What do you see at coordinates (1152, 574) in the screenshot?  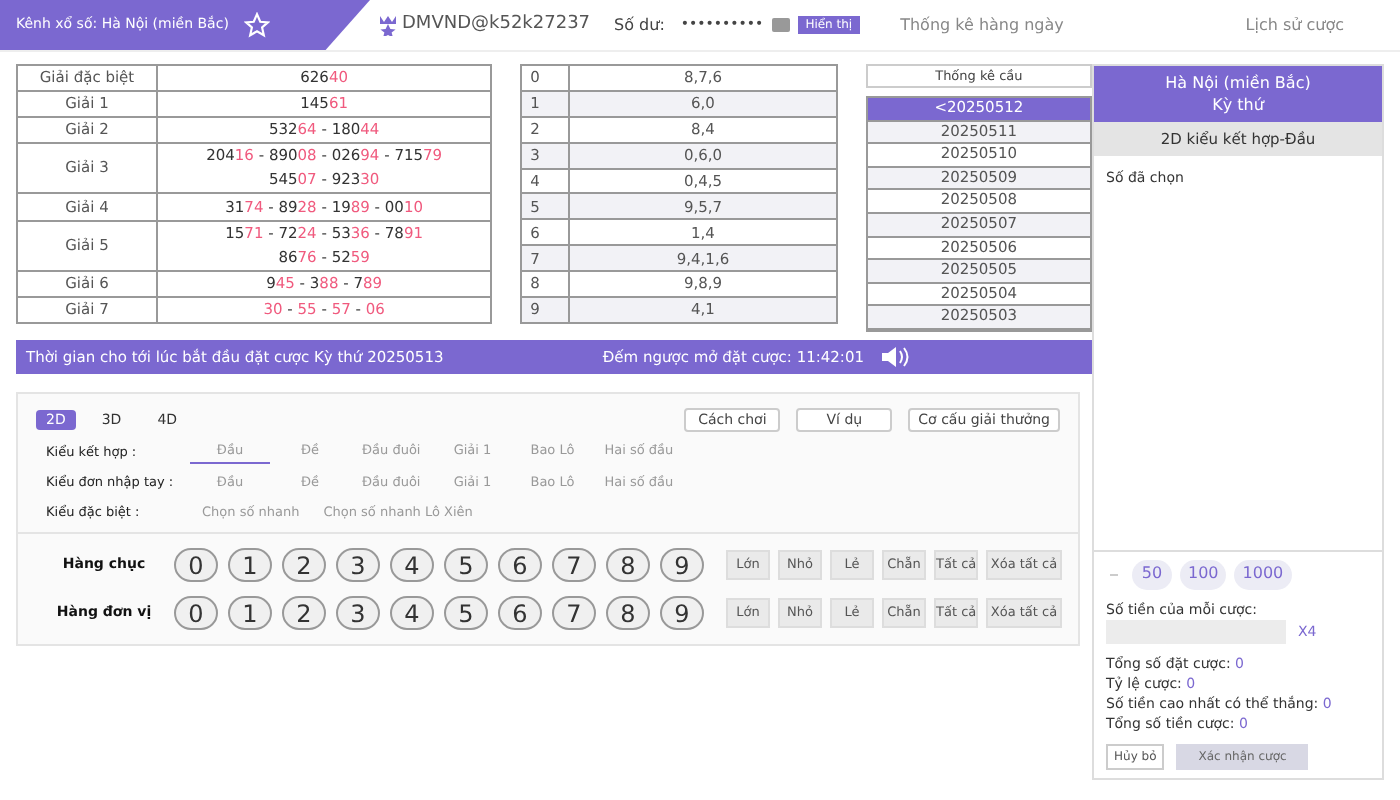 I see `amount-chip: 50` at bounding box center [1152, 574].